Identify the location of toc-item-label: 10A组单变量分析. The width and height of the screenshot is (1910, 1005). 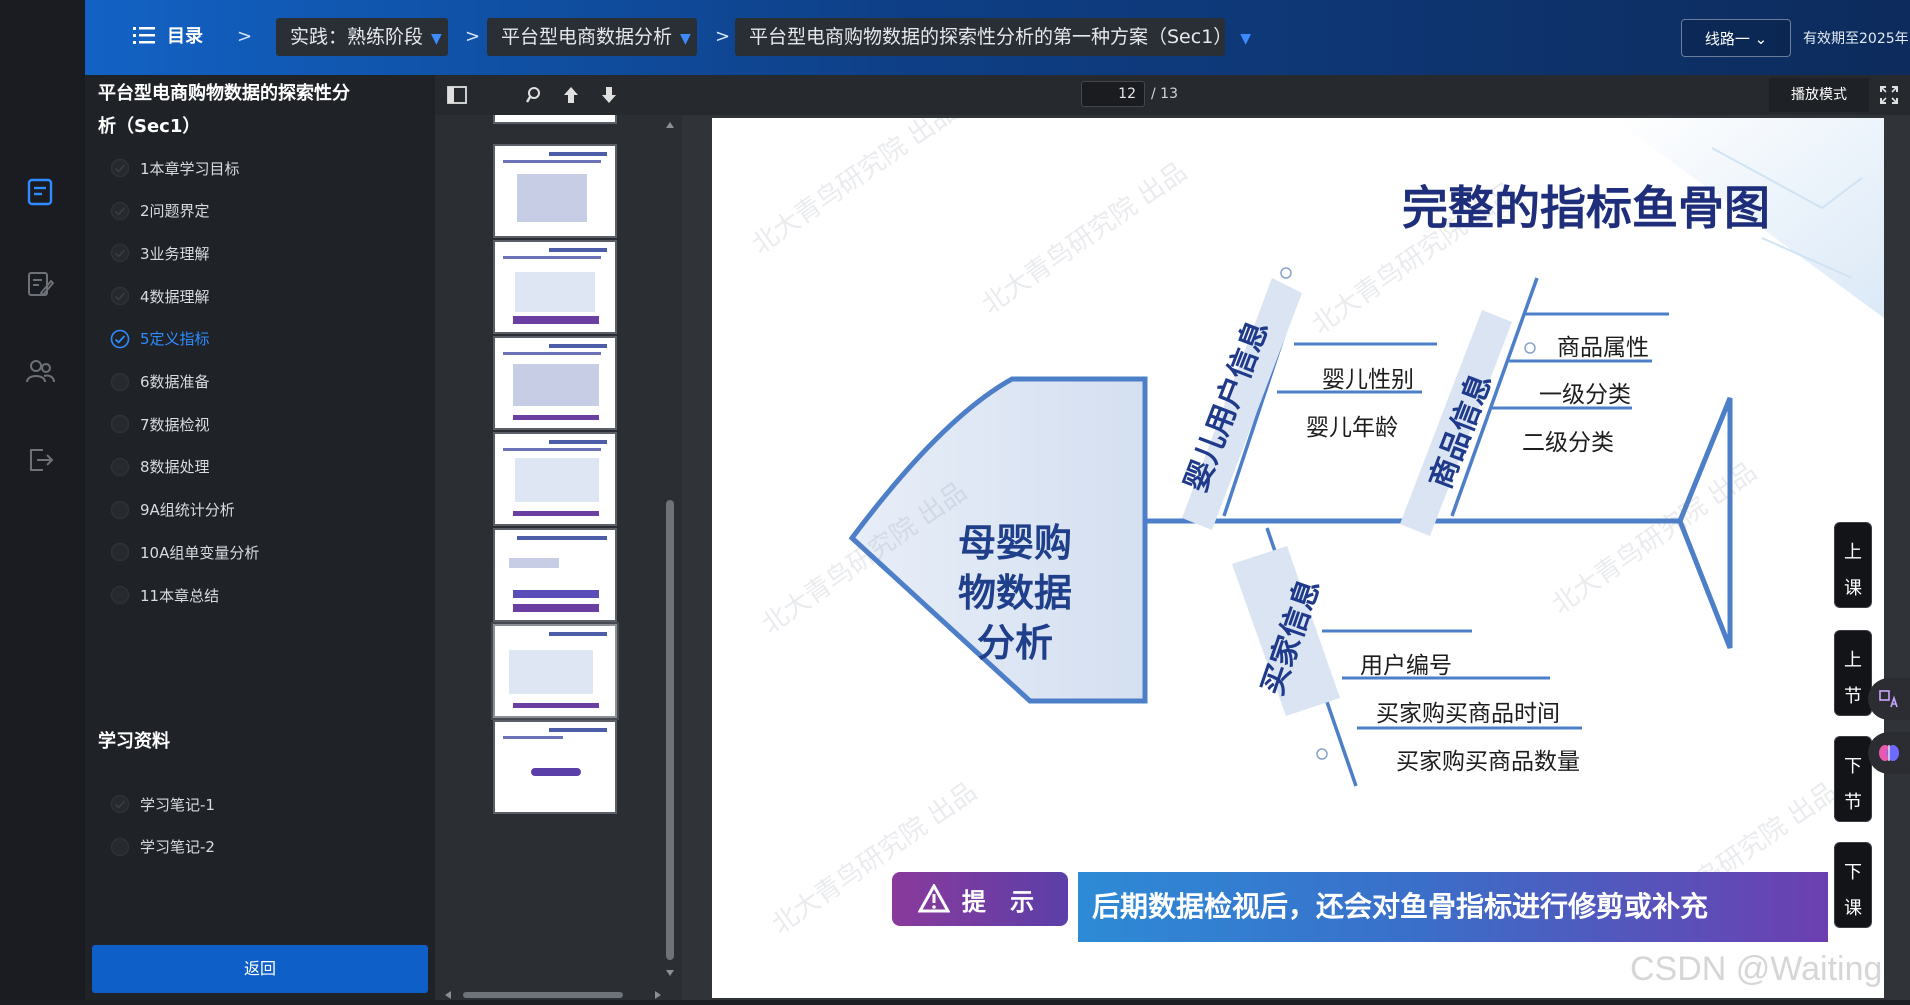
(200, 552).